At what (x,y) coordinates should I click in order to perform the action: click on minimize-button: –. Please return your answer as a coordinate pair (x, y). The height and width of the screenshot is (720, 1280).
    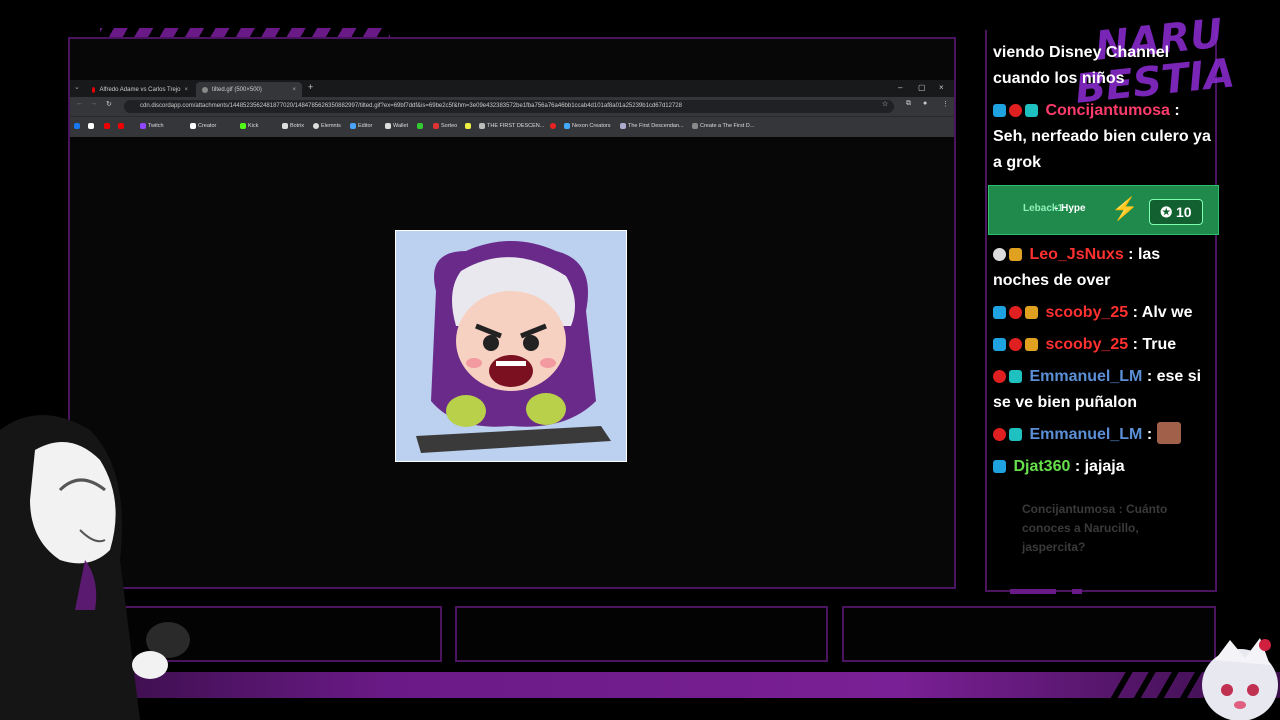
    Looking at the image, I should click on (900, 87).